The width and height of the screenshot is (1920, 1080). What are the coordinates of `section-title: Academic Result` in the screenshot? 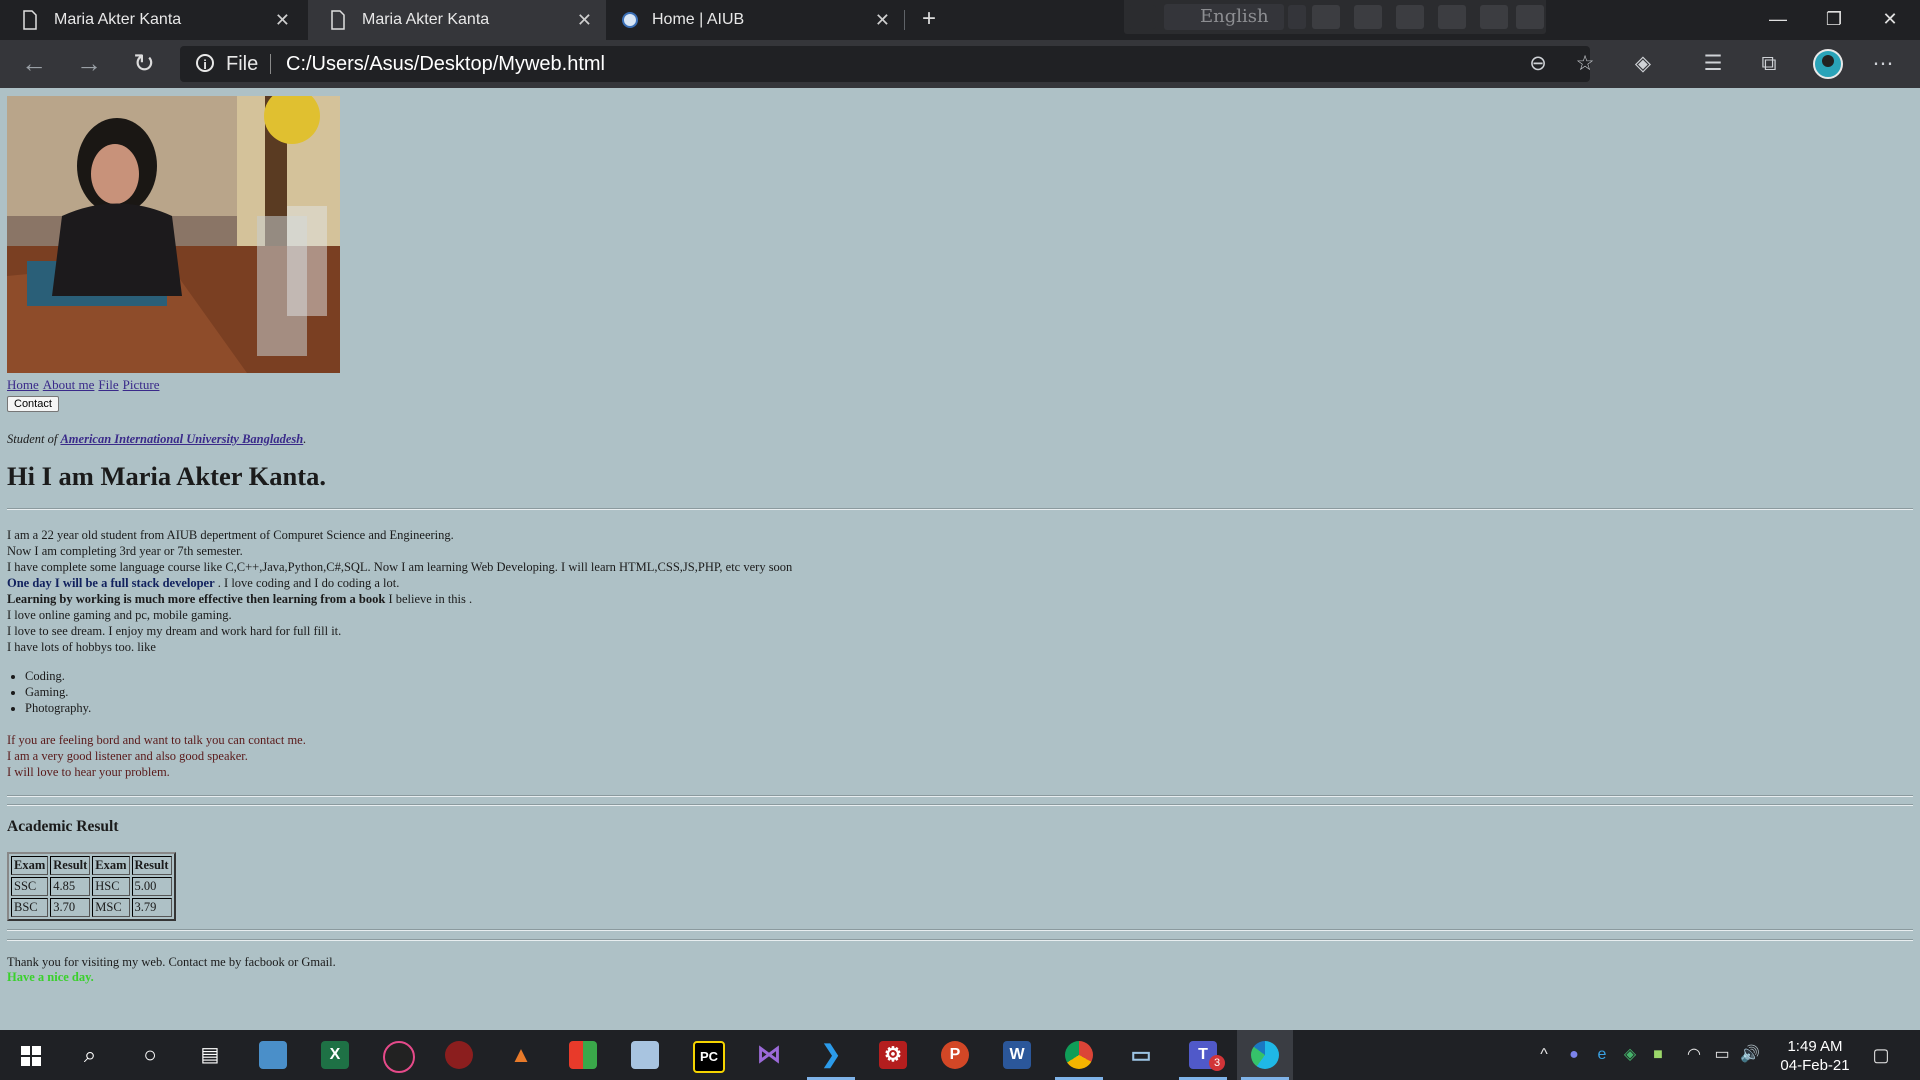 It's located at (63, 826).